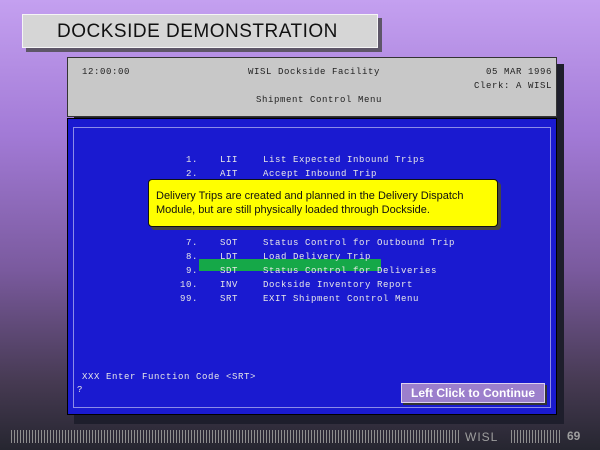  Describe the element at coordinates (229, 299) in the screenshot. I see `menu-item-code: SRT` at that location.